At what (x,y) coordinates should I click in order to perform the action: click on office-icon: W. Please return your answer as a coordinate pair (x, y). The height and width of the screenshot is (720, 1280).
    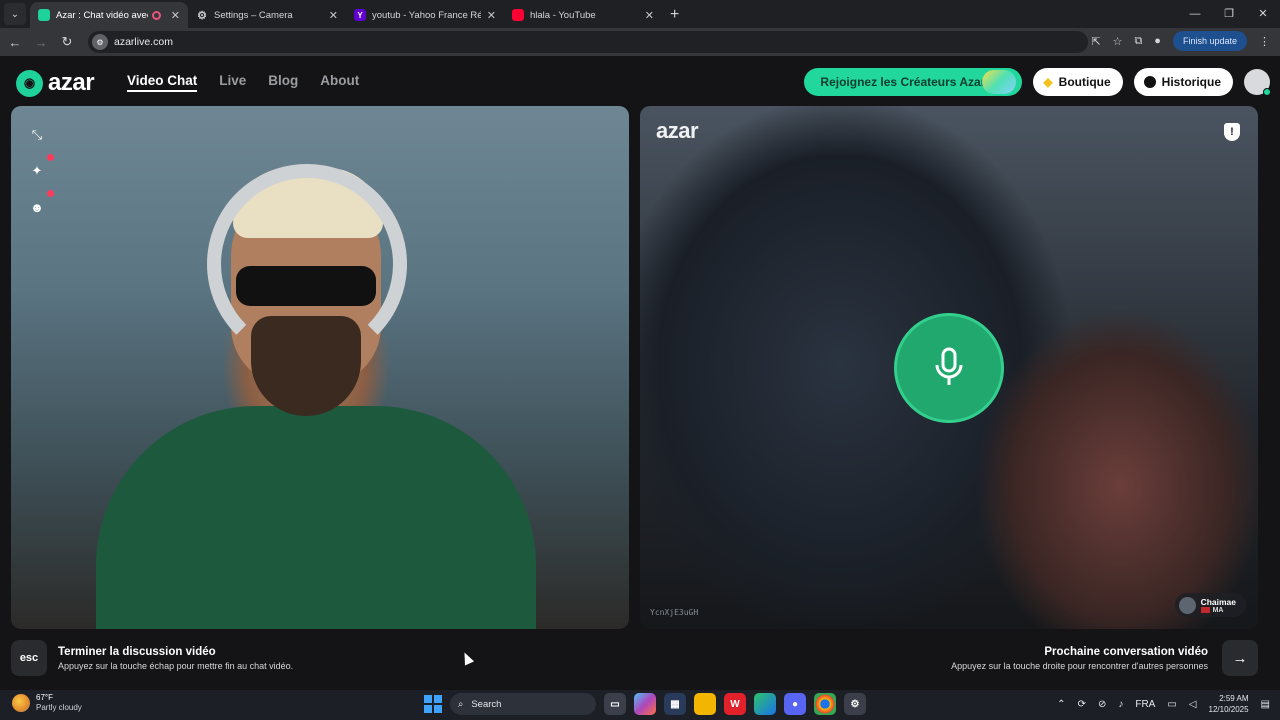
    Looking at the image, I should click on (735, 704).